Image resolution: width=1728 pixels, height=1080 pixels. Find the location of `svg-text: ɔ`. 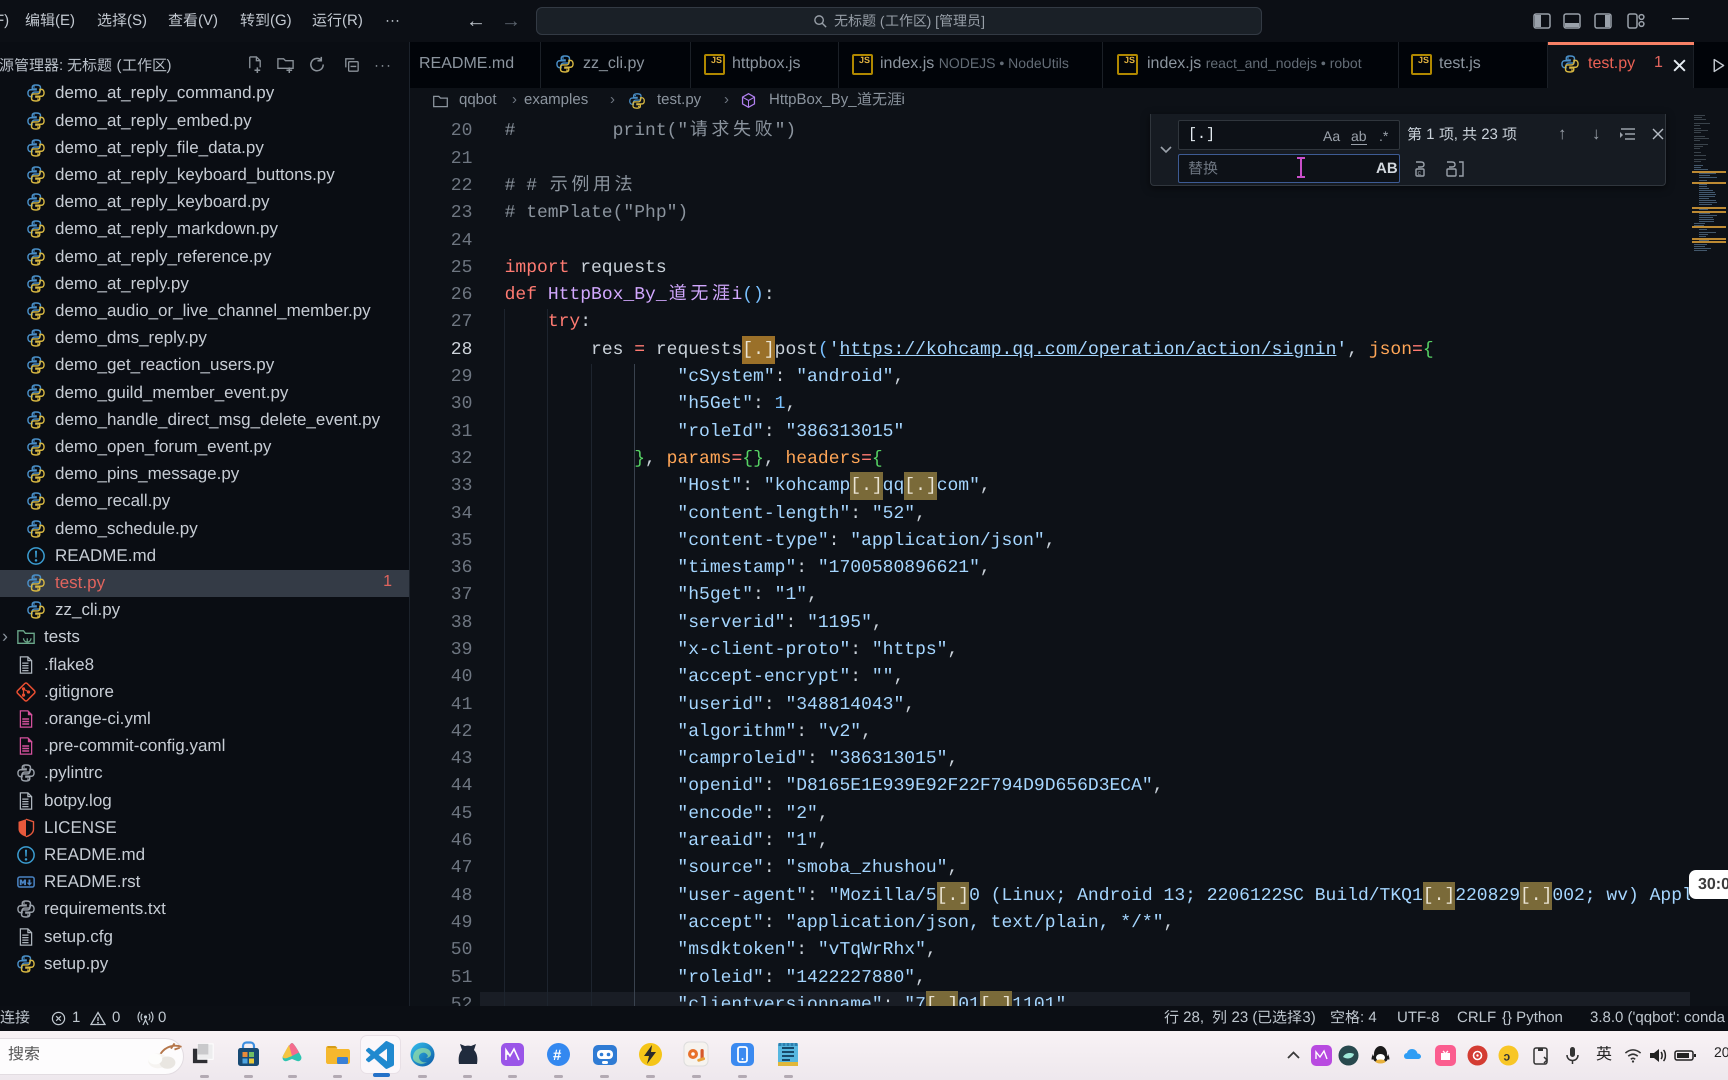

svg-text: ɔ is located at coordinates (1507, 1057).